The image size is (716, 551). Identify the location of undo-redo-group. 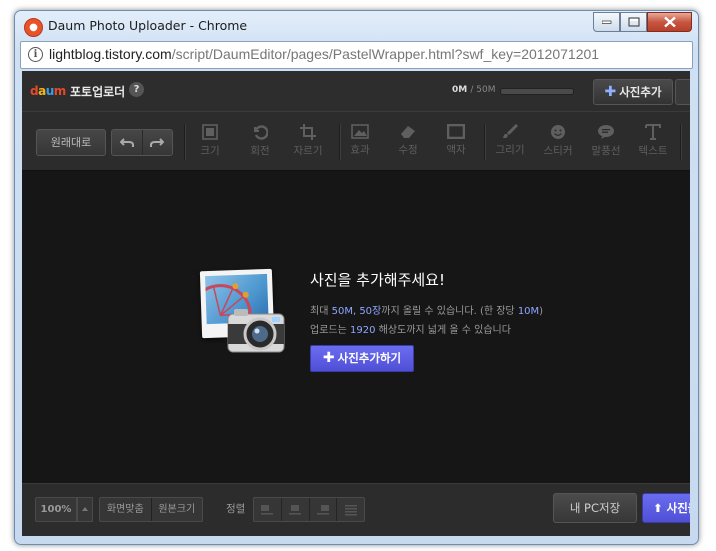
(142, 142).